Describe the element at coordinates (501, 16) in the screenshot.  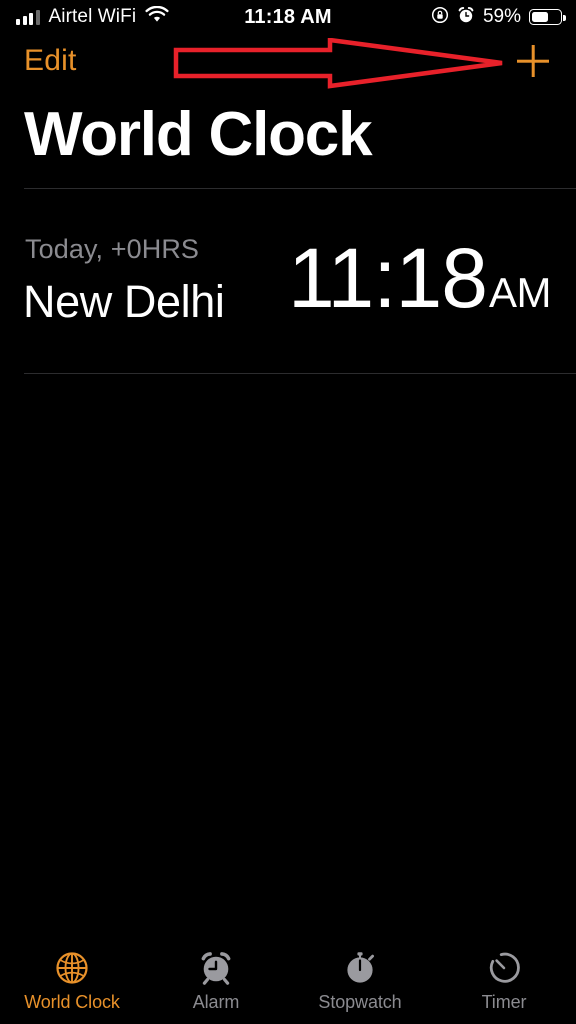
I see `battery-percent-label: 59%` at that location.